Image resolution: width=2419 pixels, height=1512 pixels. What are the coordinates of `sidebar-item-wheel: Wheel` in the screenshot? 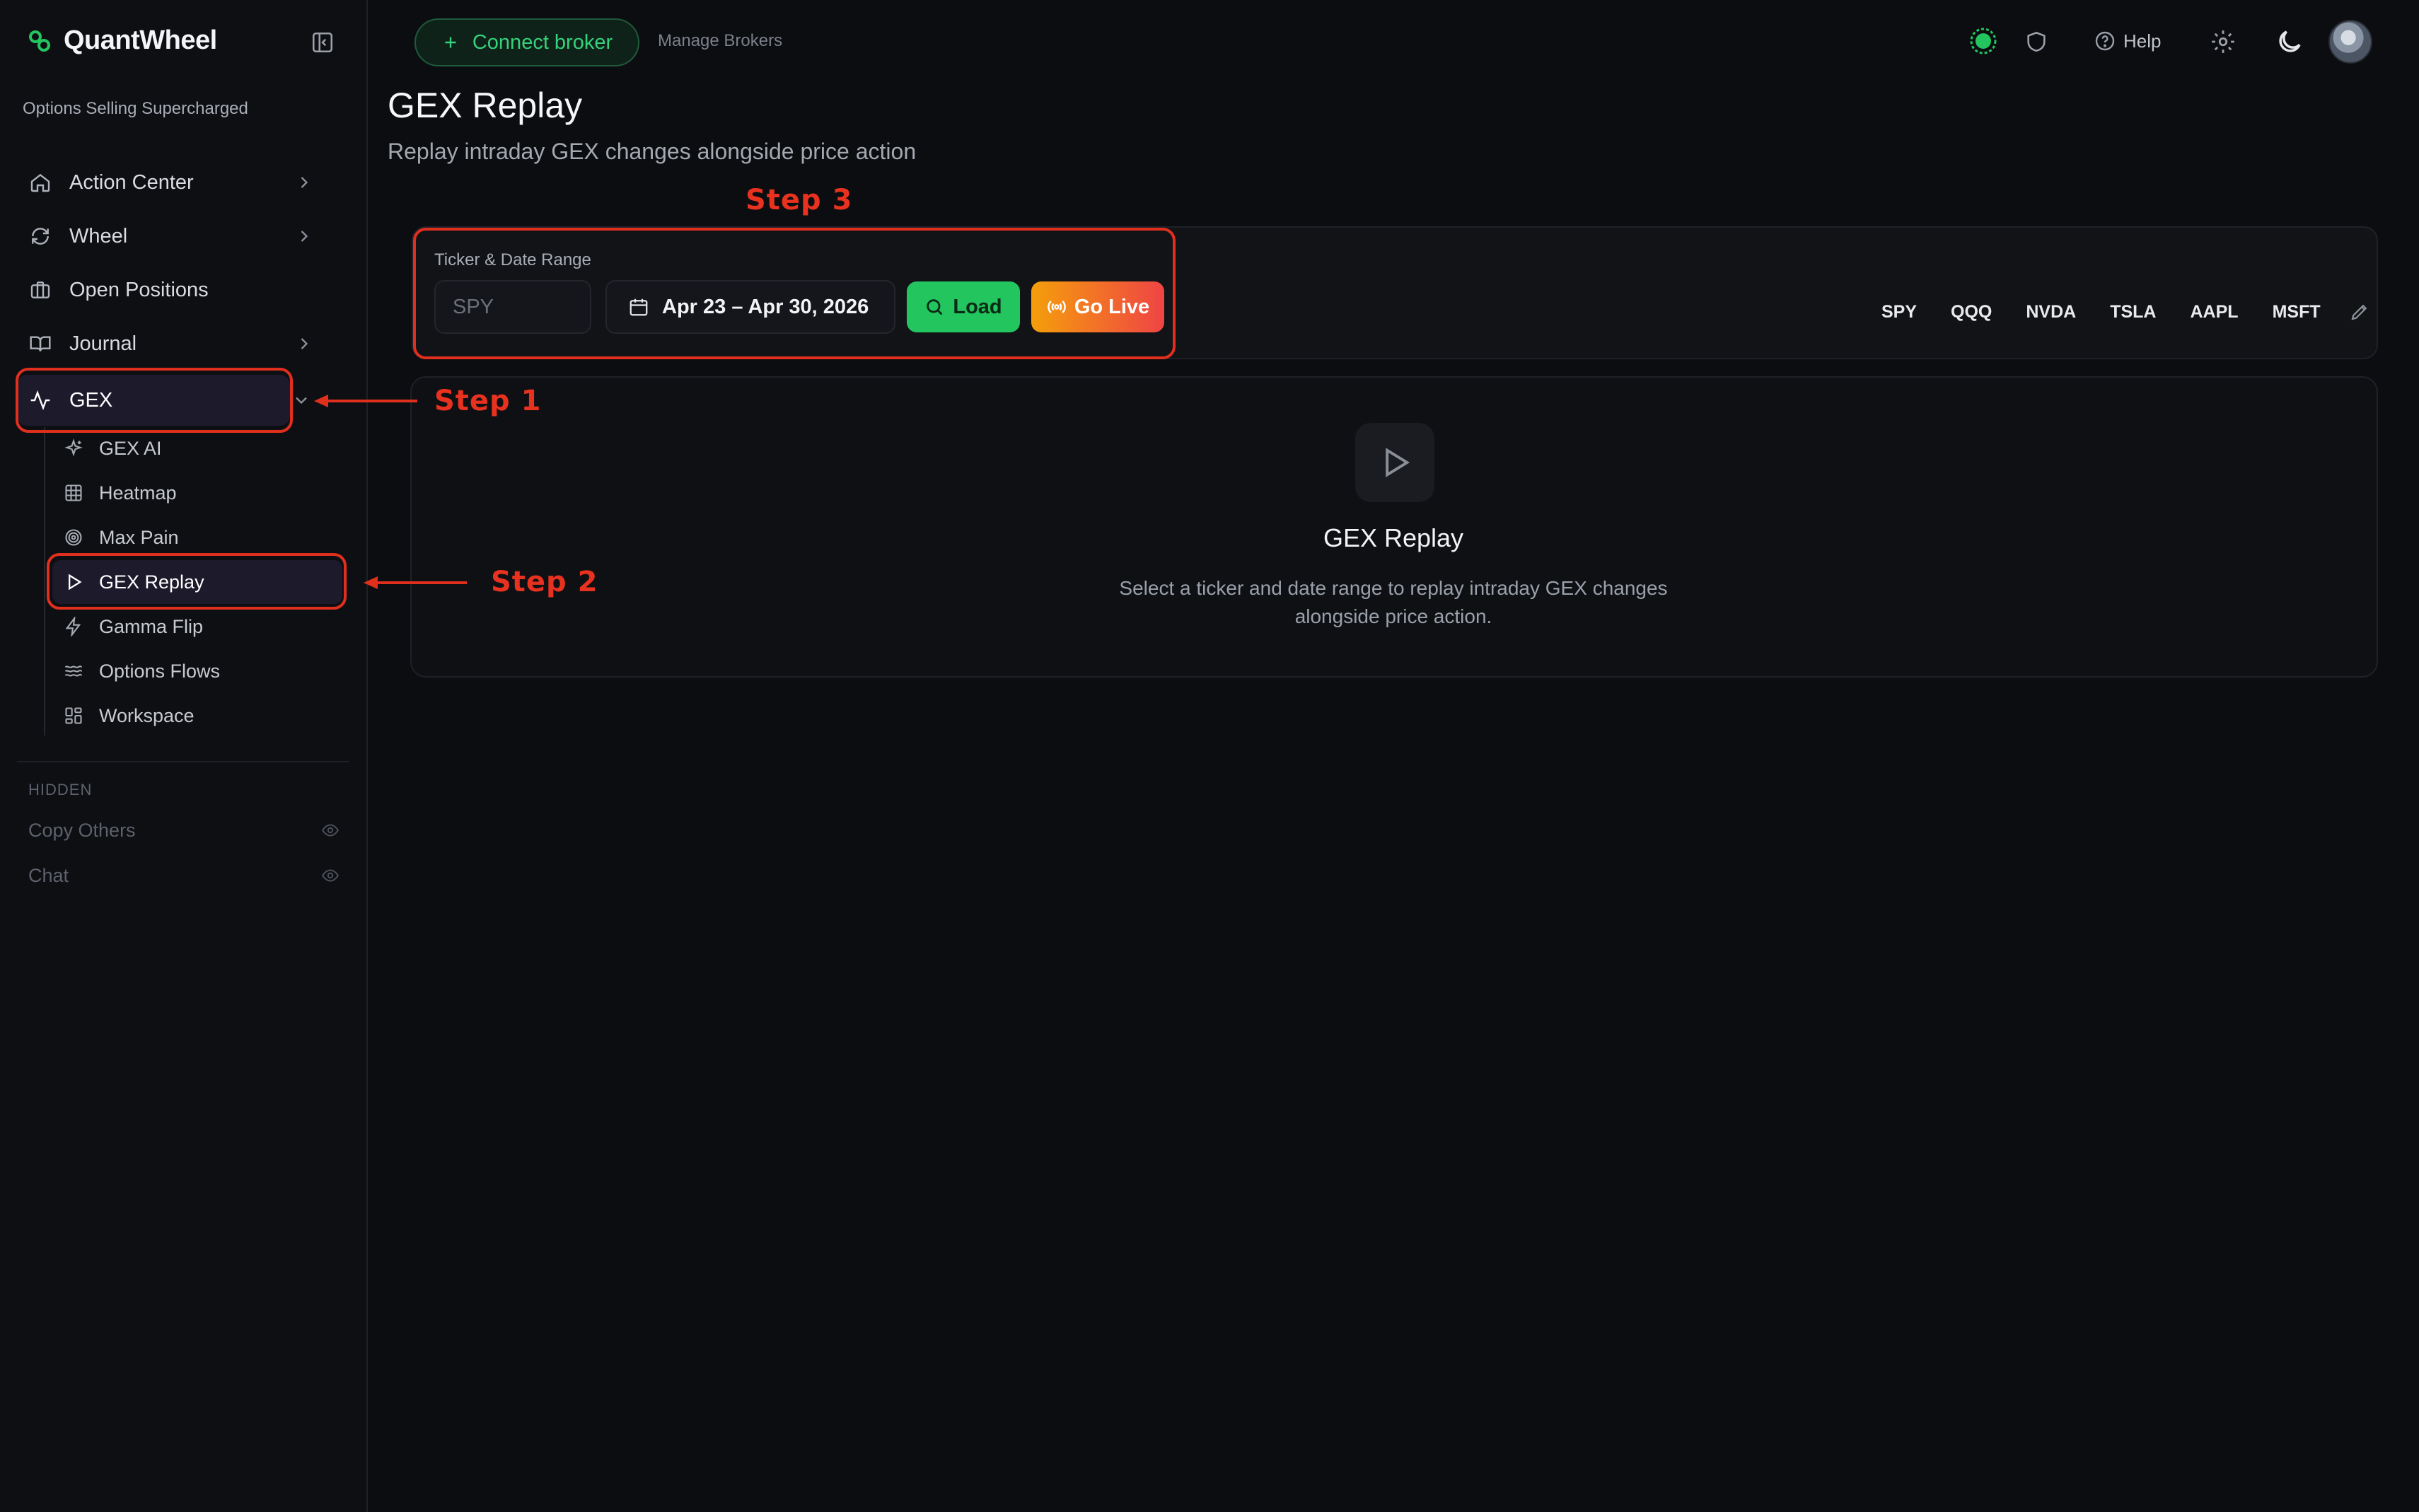 It's located at (166, 236).